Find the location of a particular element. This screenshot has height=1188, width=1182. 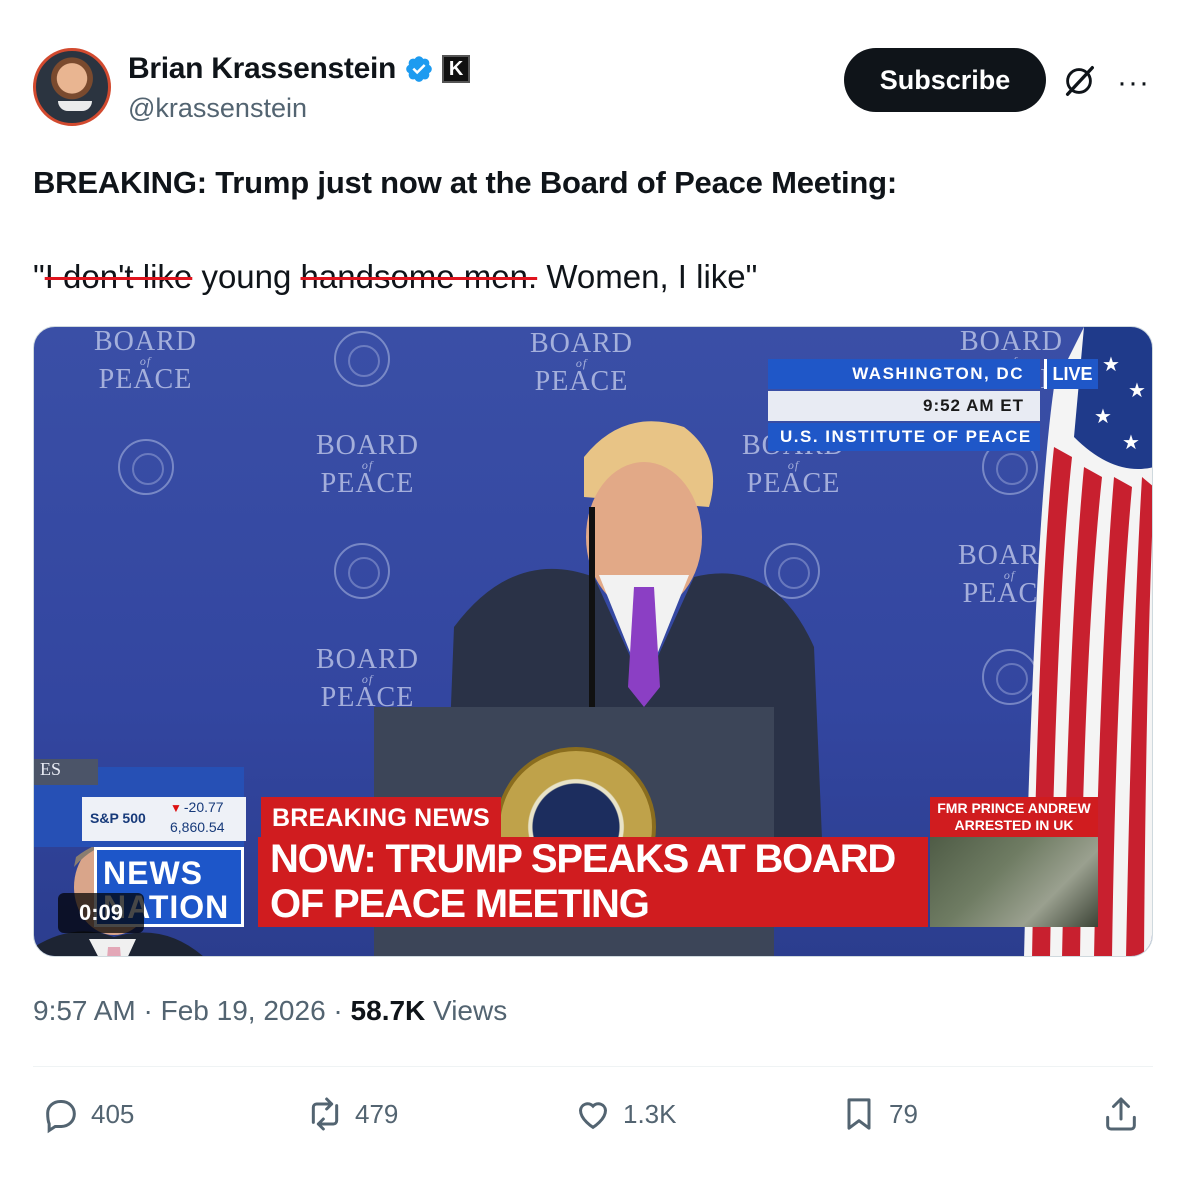

author-name-row: Brian Krassenstein K is located at coordinates (299, 69).